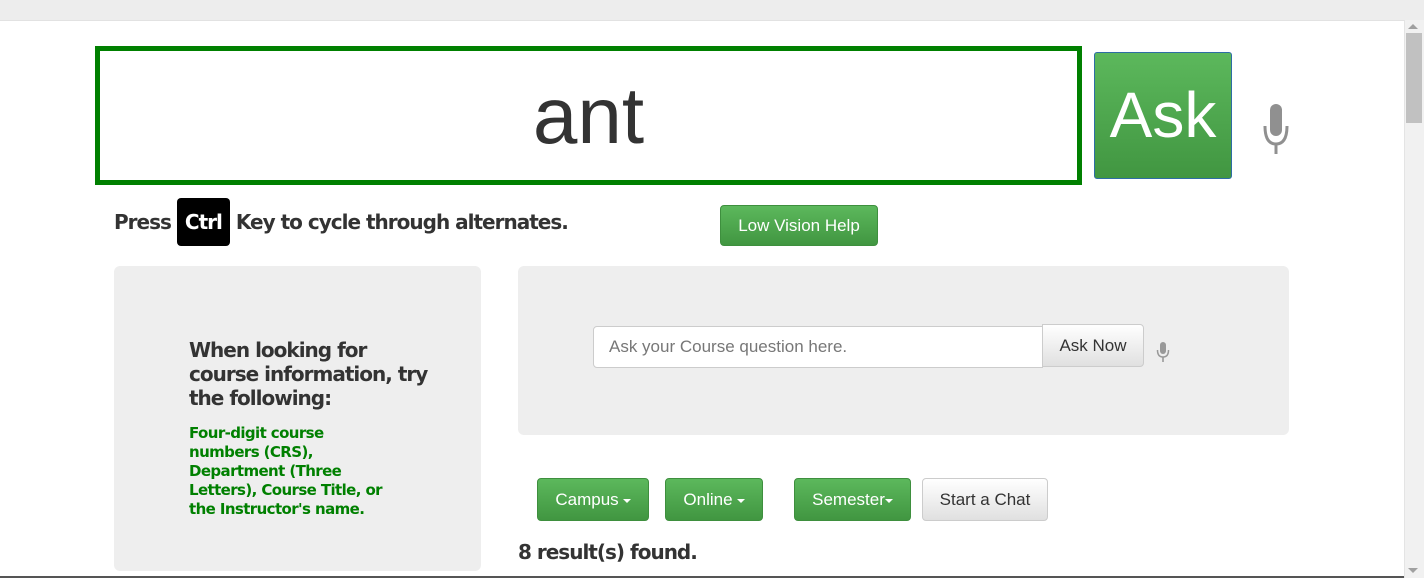  What do you see at coordinates (1093, 345) in the screenshot?
I see `ask-now-button: Ask Now` at bounding box center [1093, 345].